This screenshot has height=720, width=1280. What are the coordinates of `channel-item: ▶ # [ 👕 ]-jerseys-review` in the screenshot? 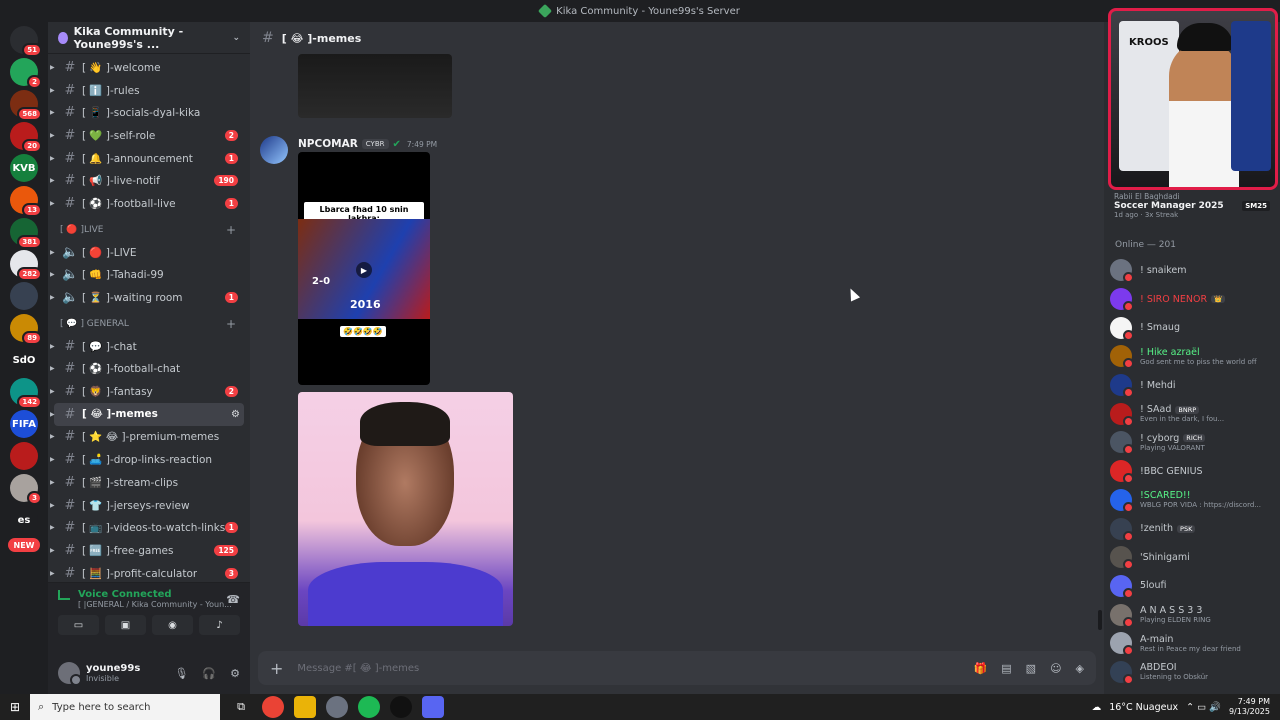 It's located at (147, 505).